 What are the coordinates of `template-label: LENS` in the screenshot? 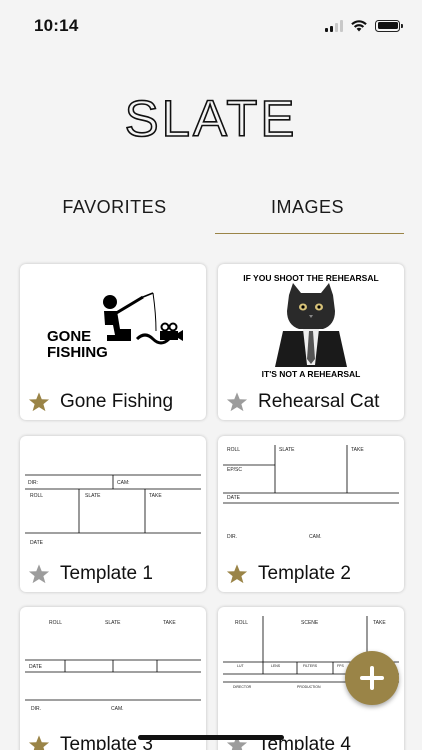 It's located at (276, 666).